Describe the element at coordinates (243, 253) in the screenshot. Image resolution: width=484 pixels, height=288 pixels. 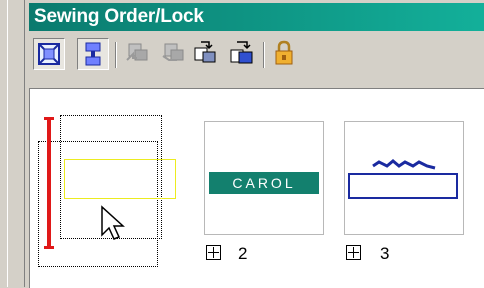
I see `thumbnail-number: 2` at that location.